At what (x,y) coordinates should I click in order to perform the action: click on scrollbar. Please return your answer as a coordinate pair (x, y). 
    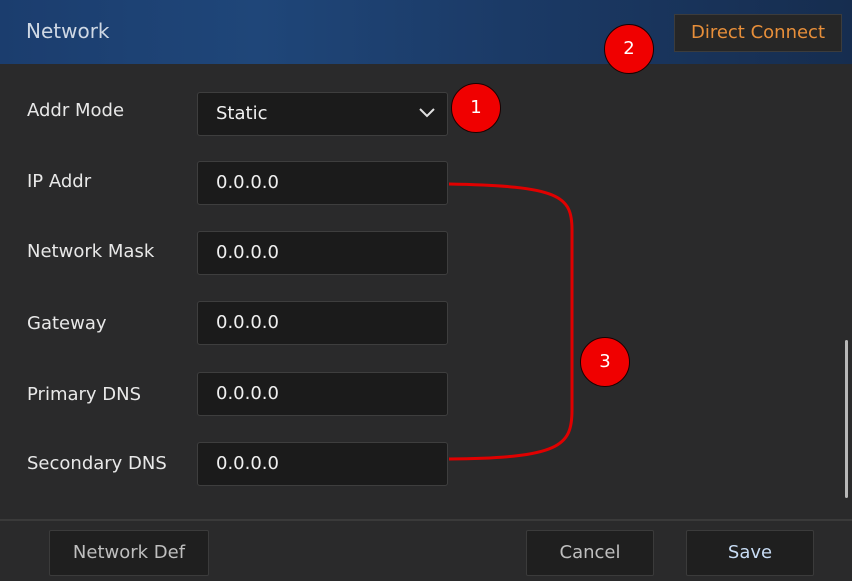
    Looking at the image, I should click on (846, 419).